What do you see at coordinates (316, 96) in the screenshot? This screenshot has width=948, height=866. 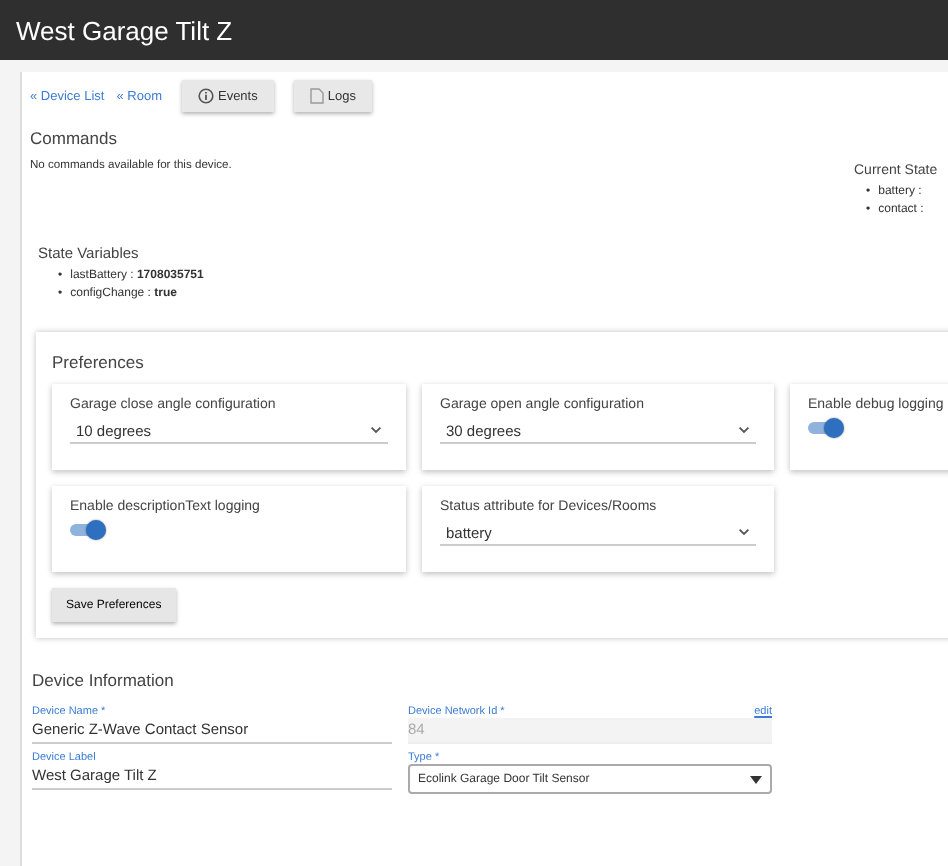 I see `document-icon` at bounding box center [316, 96].